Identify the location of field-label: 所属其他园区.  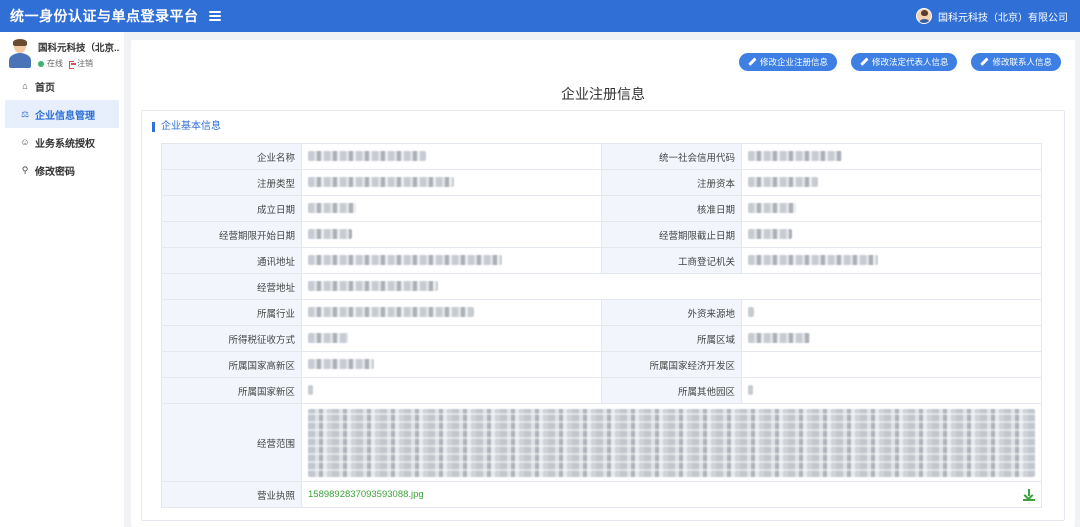
(671, 390).